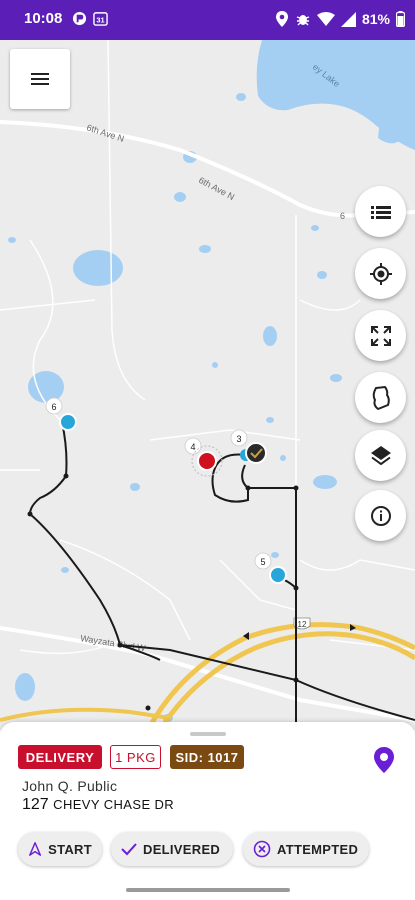  Describe the element at coordinates (375, 19) in the screenshot. I see `battery-percent: 81%` at that location.